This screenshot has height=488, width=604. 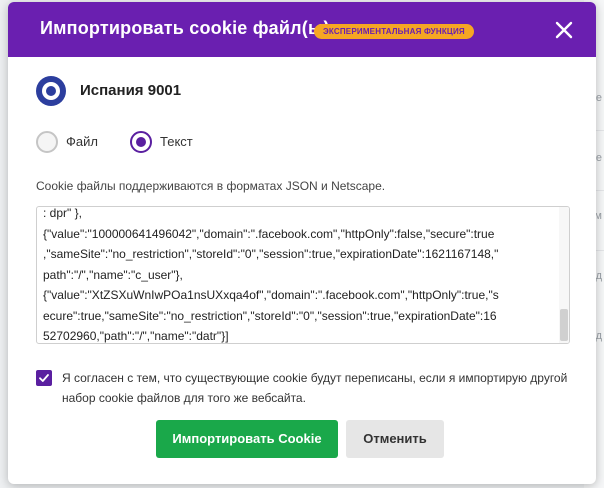 What do you see at coordinates (564, 325) in the screenshot?
I see `scrollbar-thumb` at bounding box center [564, 325].